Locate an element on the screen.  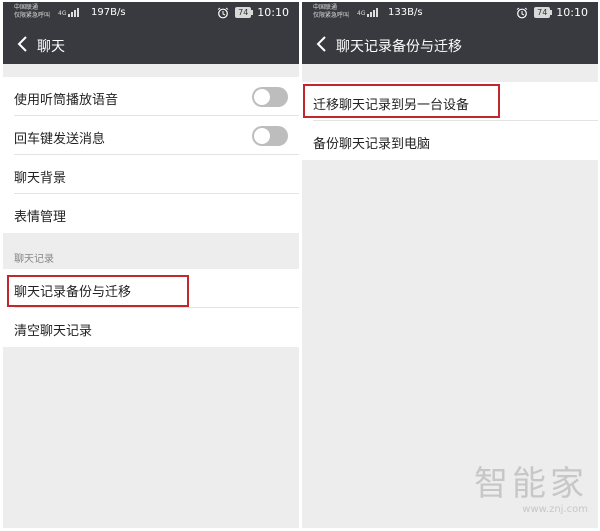
setting-earpiece-voice: 使用听筒播放语音 is located at coordinates (151, 96).